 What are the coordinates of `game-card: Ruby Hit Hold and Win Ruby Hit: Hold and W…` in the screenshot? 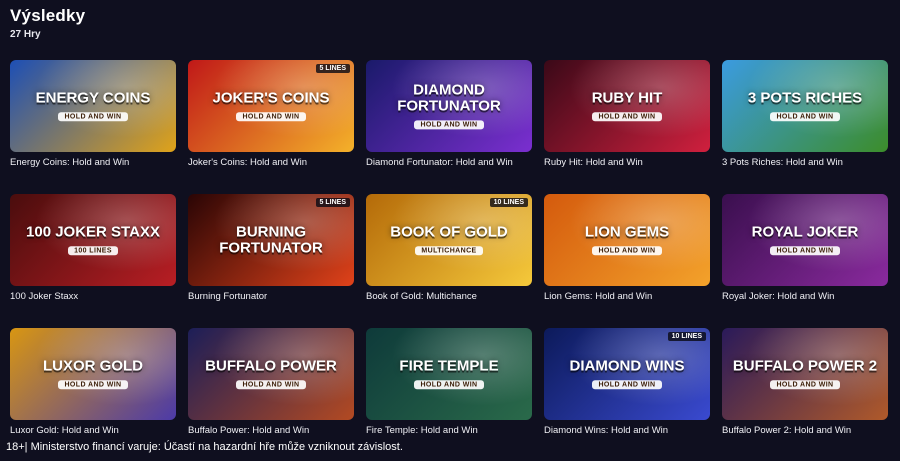 It's located at (627, 127).